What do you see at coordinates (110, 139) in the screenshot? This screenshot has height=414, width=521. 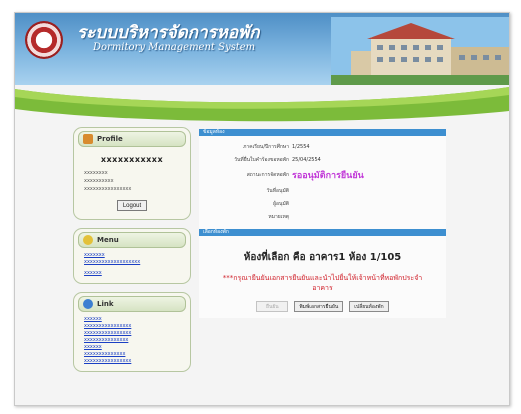 I see `profile-panel-title: Profile` at bounding box center [110, 139].